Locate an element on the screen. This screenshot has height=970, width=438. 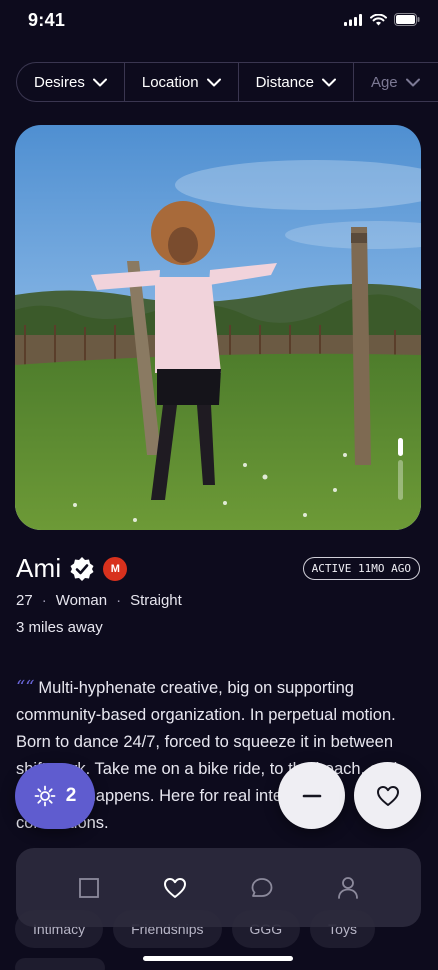
nav-profile is located at coordinates (348, 888).